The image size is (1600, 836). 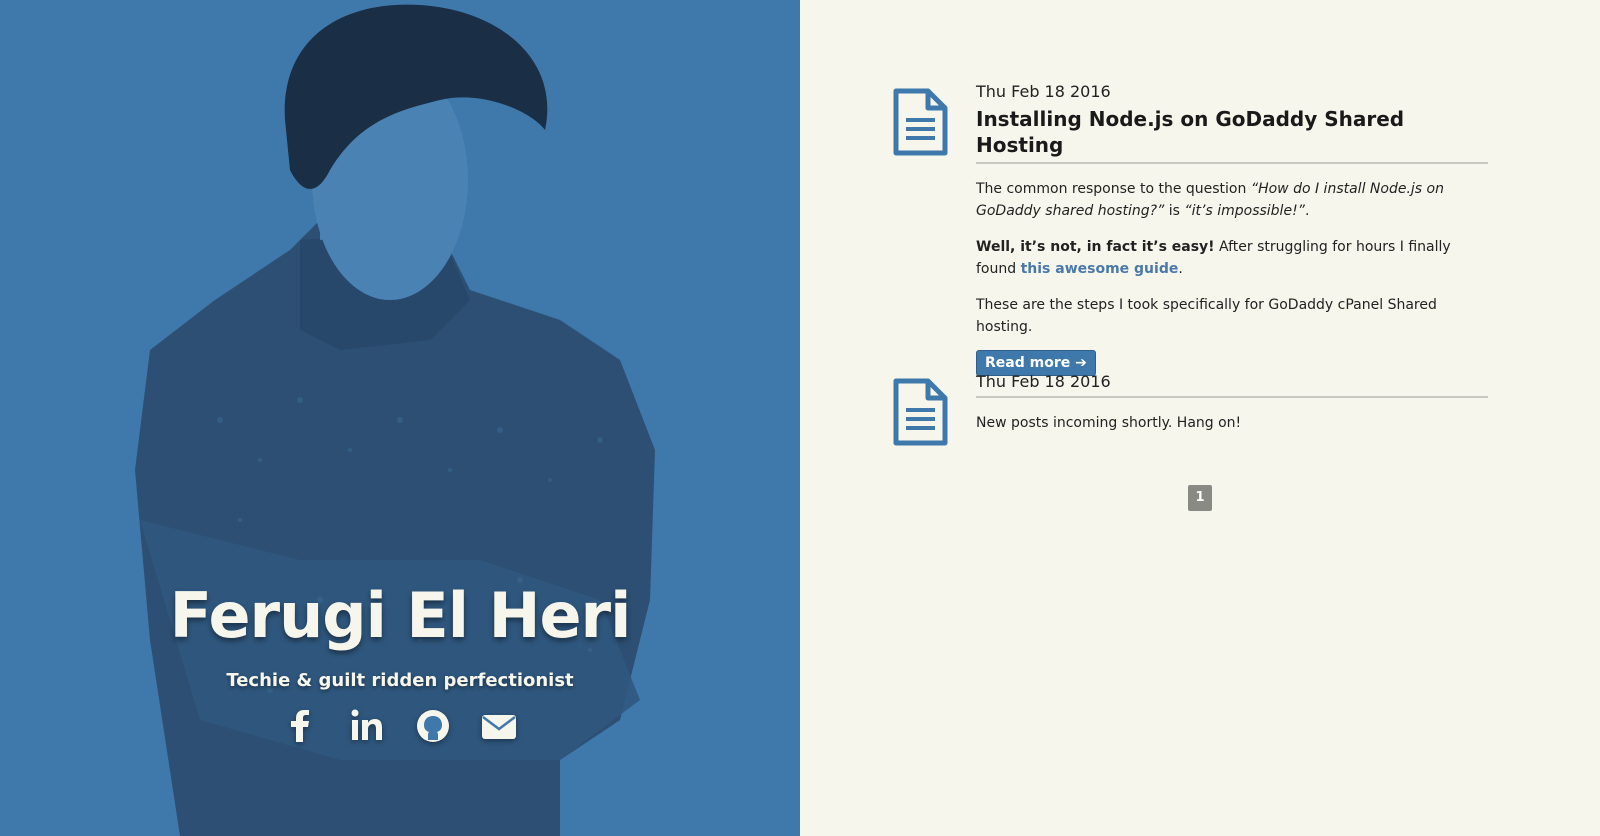 I want to click on post-text: The common response to the question, so click(x=1113, y=189).